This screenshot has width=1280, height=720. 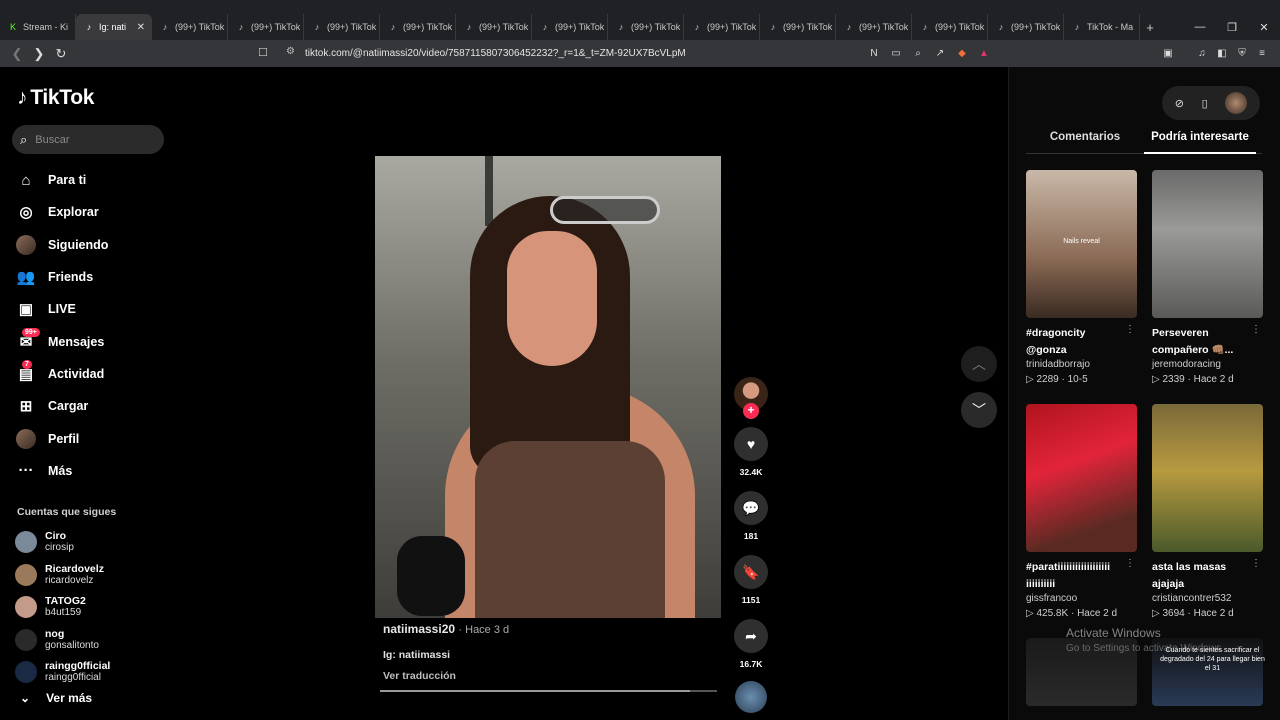 I want to click on sidebar-item-actividad: ▤ 7 Actividad, so click(x=96, y=374).